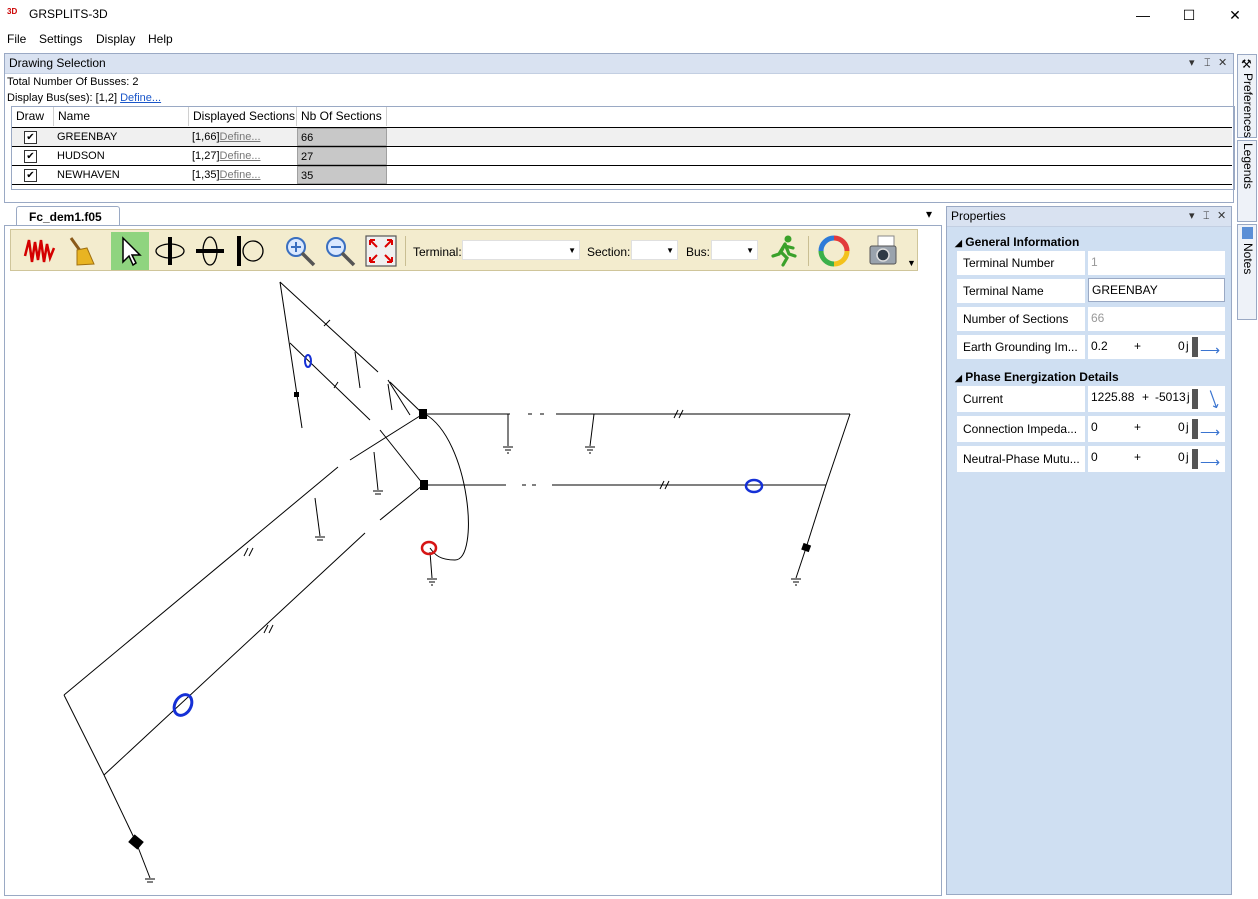  I want to click on camera-icon, so click(883, 251).